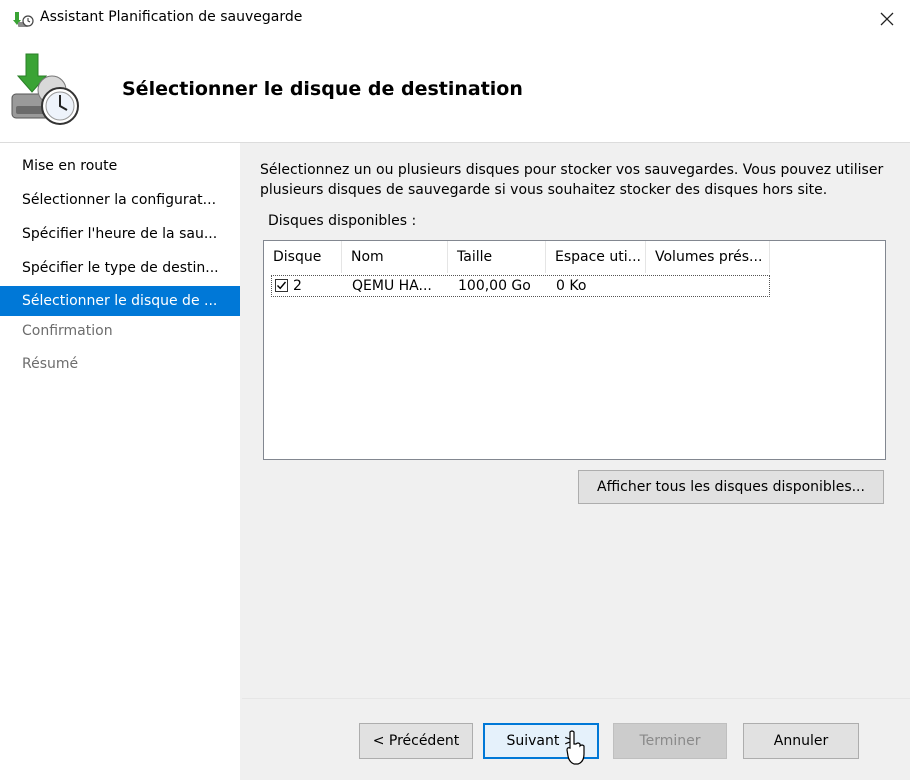  I want to click on disk-checkbox, so click(281, 285).